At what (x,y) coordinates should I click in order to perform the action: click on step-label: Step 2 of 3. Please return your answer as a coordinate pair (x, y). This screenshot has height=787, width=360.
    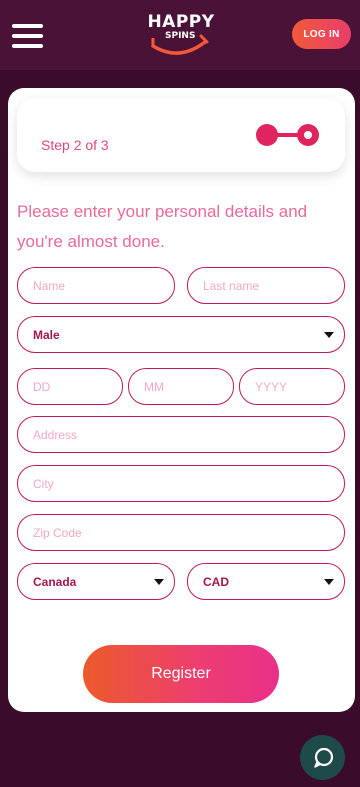
    Looking at the image, I should click on (75, 145).